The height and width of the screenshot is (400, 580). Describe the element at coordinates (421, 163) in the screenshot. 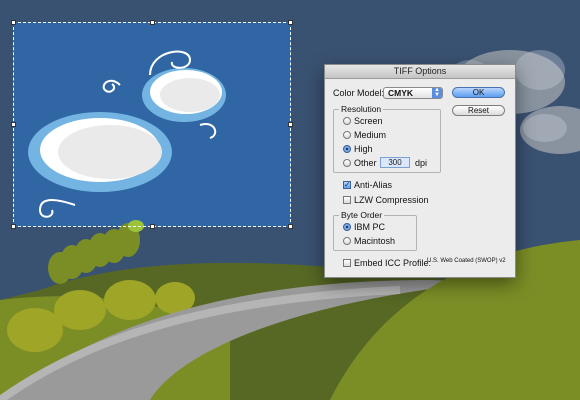

I see `dpi-unit-label: dpi` at that location.